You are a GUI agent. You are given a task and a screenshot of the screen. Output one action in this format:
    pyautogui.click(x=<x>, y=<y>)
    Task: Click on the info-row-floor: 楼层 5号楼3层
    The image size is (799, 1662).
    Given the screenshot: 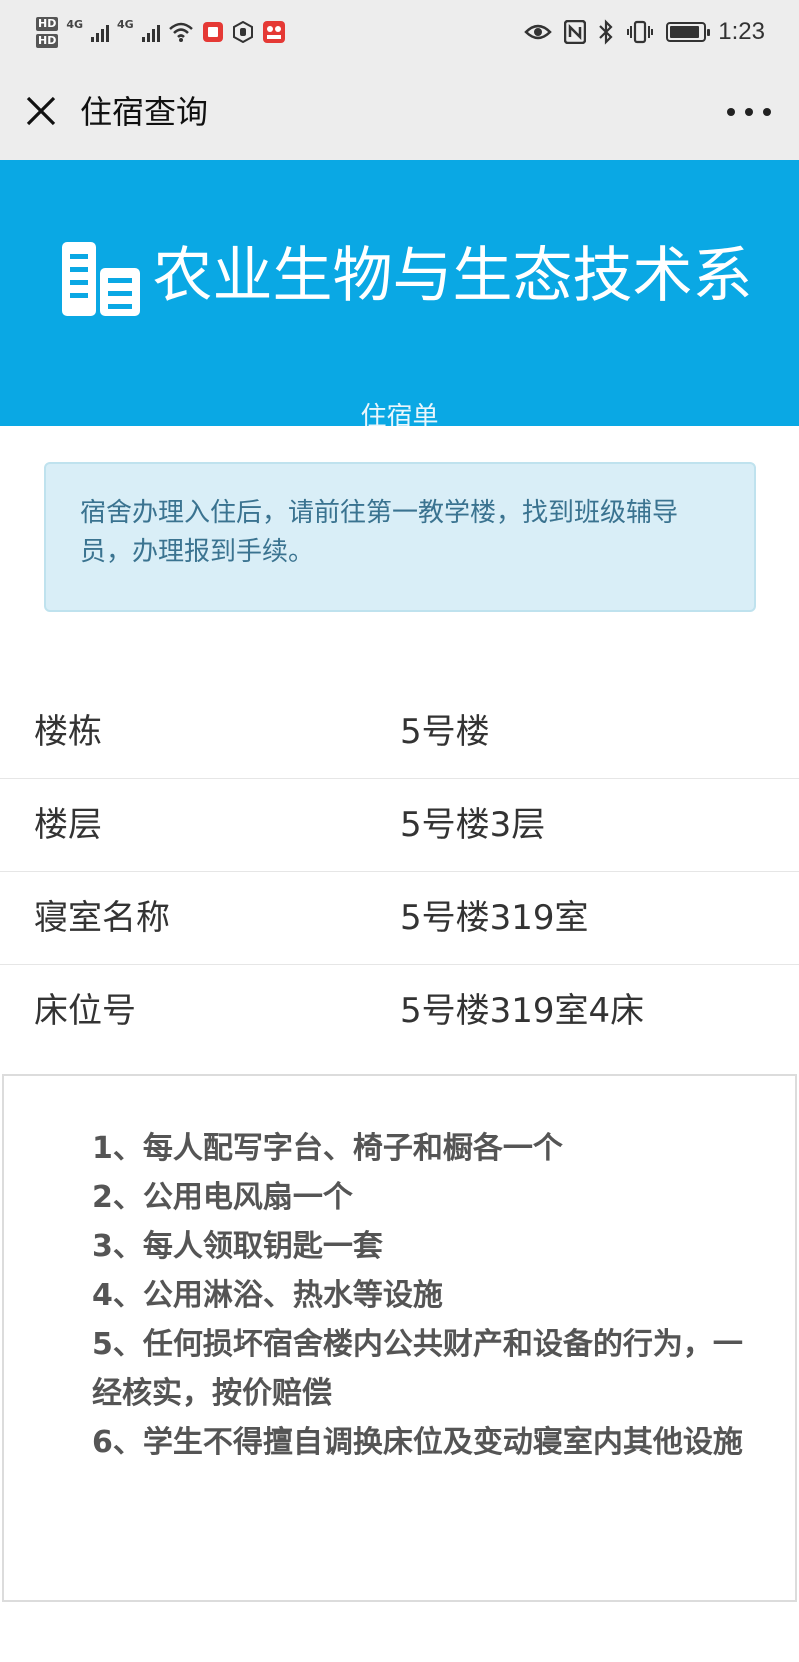 What is the action you would take?
    pyautogui.click(x=399, y=825)
    